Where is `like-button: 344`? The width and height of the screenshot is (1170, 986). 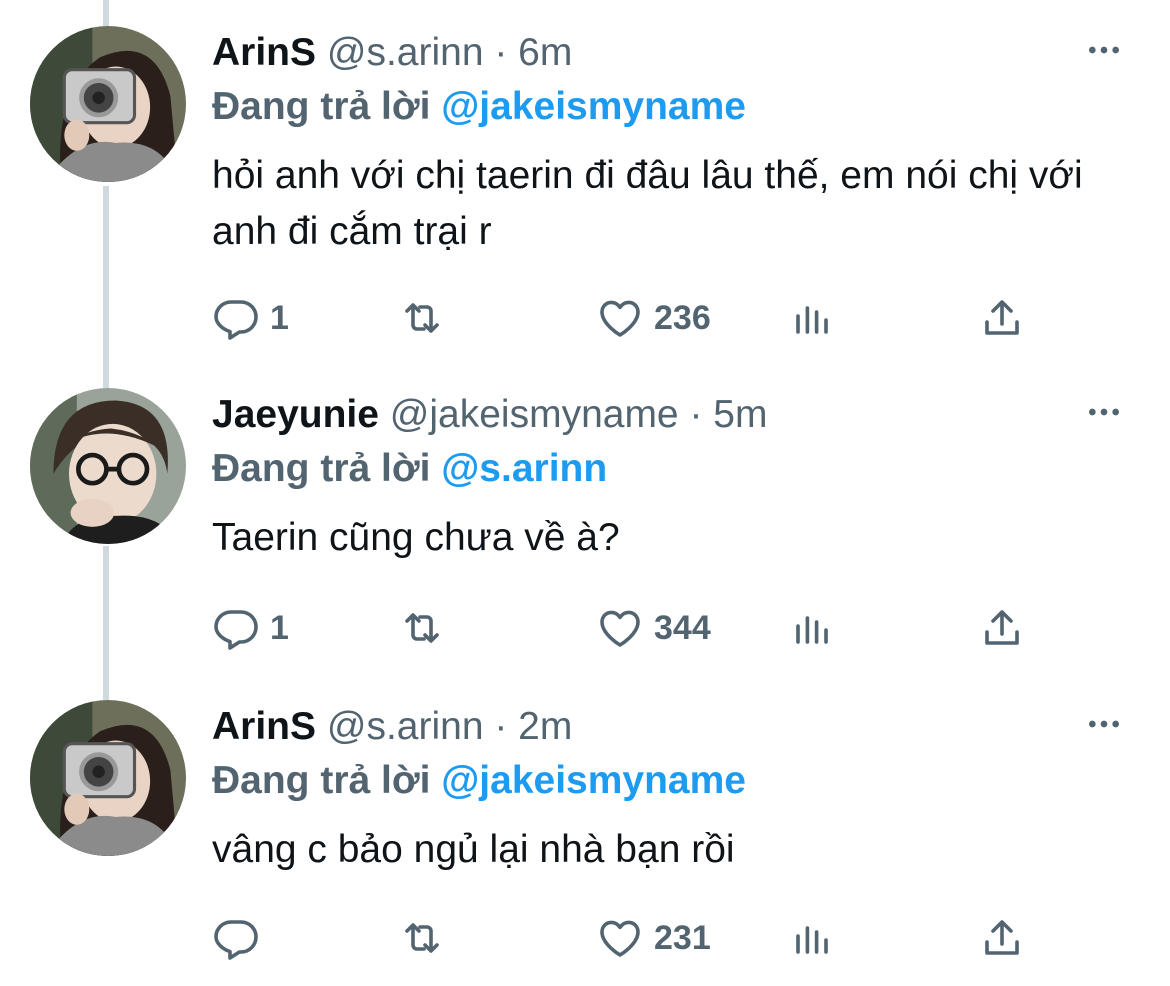 like-button: 344 is located at coordinates (653, 628).